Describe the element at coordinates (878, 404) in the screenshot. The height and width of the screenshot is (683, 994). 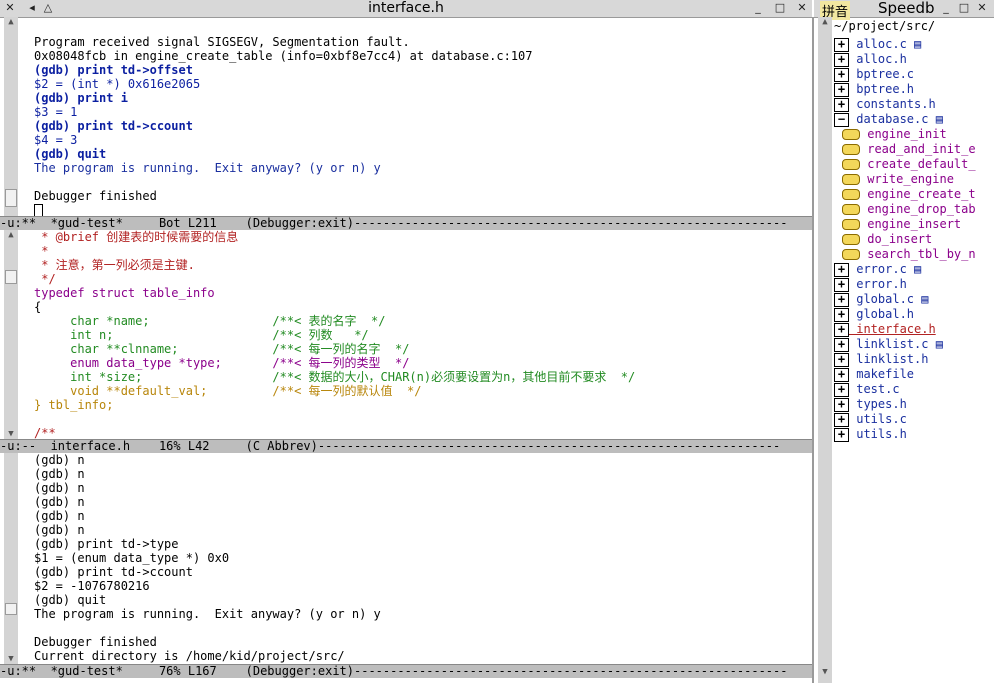
I see `speedbar-item-label: types.h` at that location.